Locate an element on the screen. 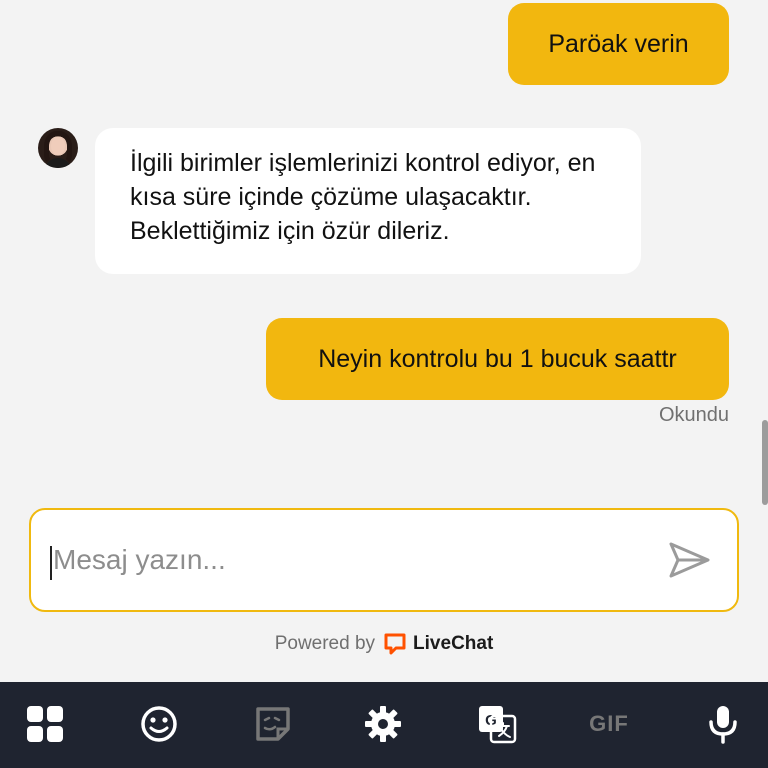  message-bubble-sent: Paröak verin is located at coordinates (618, 44).